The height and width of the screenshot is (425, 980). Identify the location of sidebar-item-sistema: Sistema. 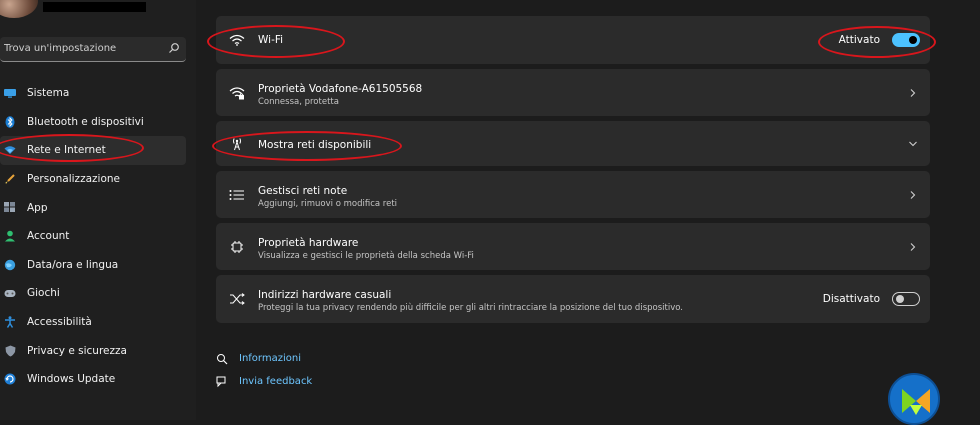
(93, 93).